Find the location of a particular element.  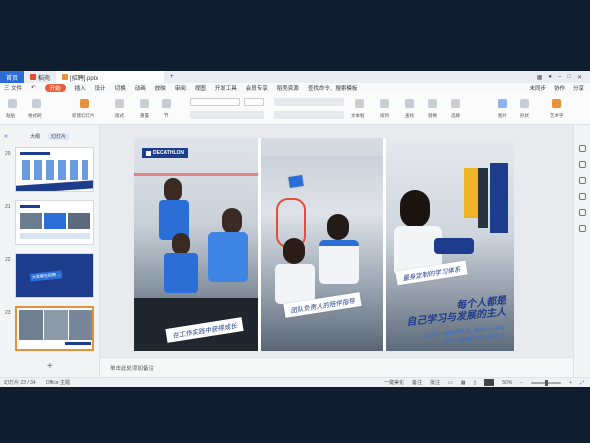

home-tab: 首页 is located at coordinates (12, 77).